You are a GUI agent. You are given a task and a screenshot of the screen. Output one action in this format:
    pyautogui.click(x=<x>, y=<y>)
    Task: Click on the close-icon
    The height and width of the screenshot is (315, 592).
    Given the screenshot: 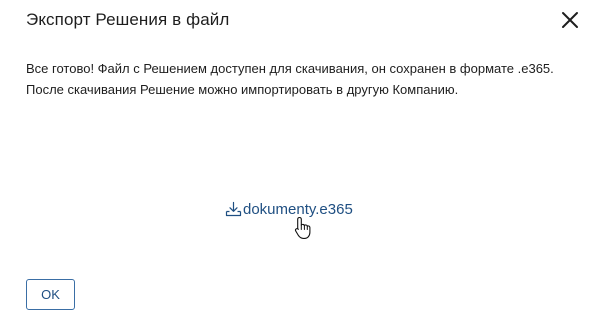 What is the action you would take?
    pyautogui.click(x=570, y=20)
    